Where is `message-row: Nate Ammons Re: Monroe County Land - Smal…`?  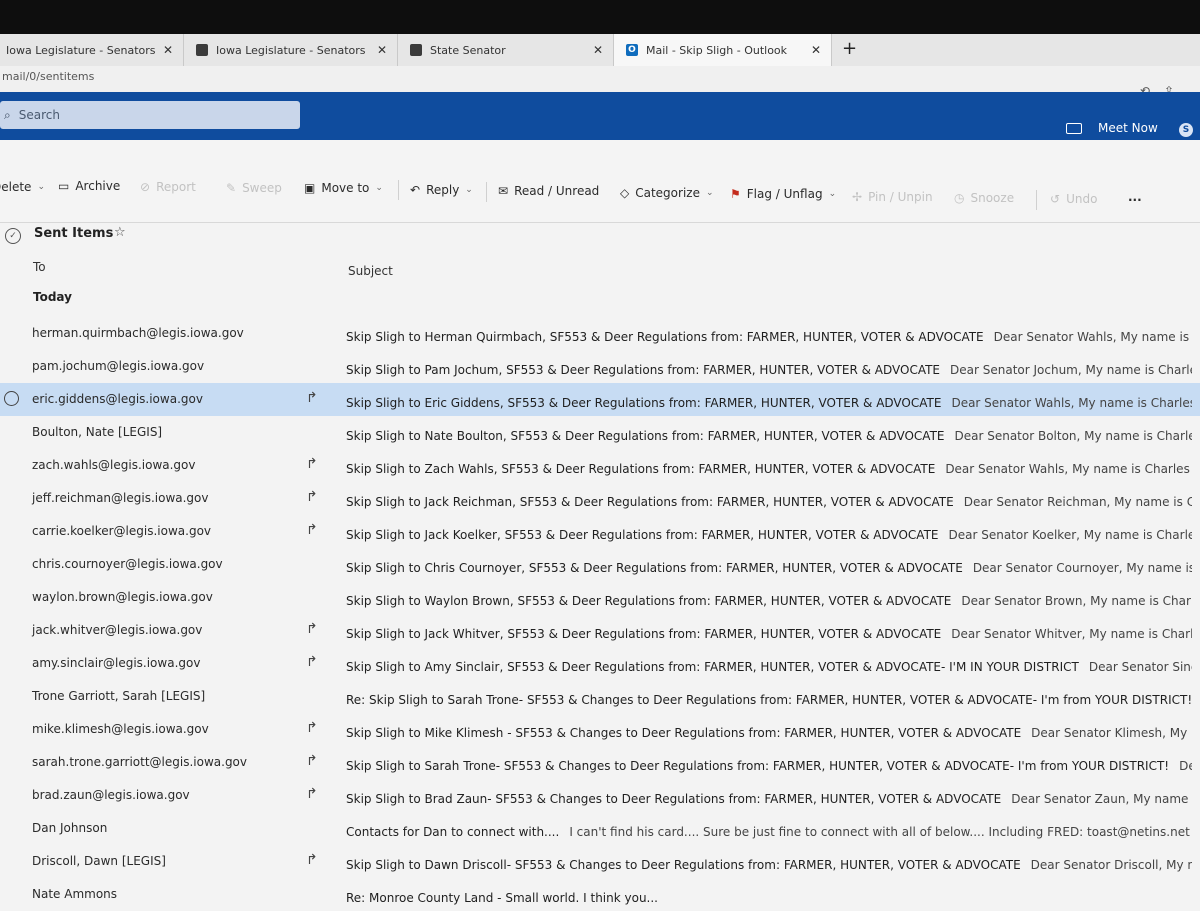 message-row: Nate Ammons Re: Monroe County Land - Smal… is located at coordinates (600, 894).